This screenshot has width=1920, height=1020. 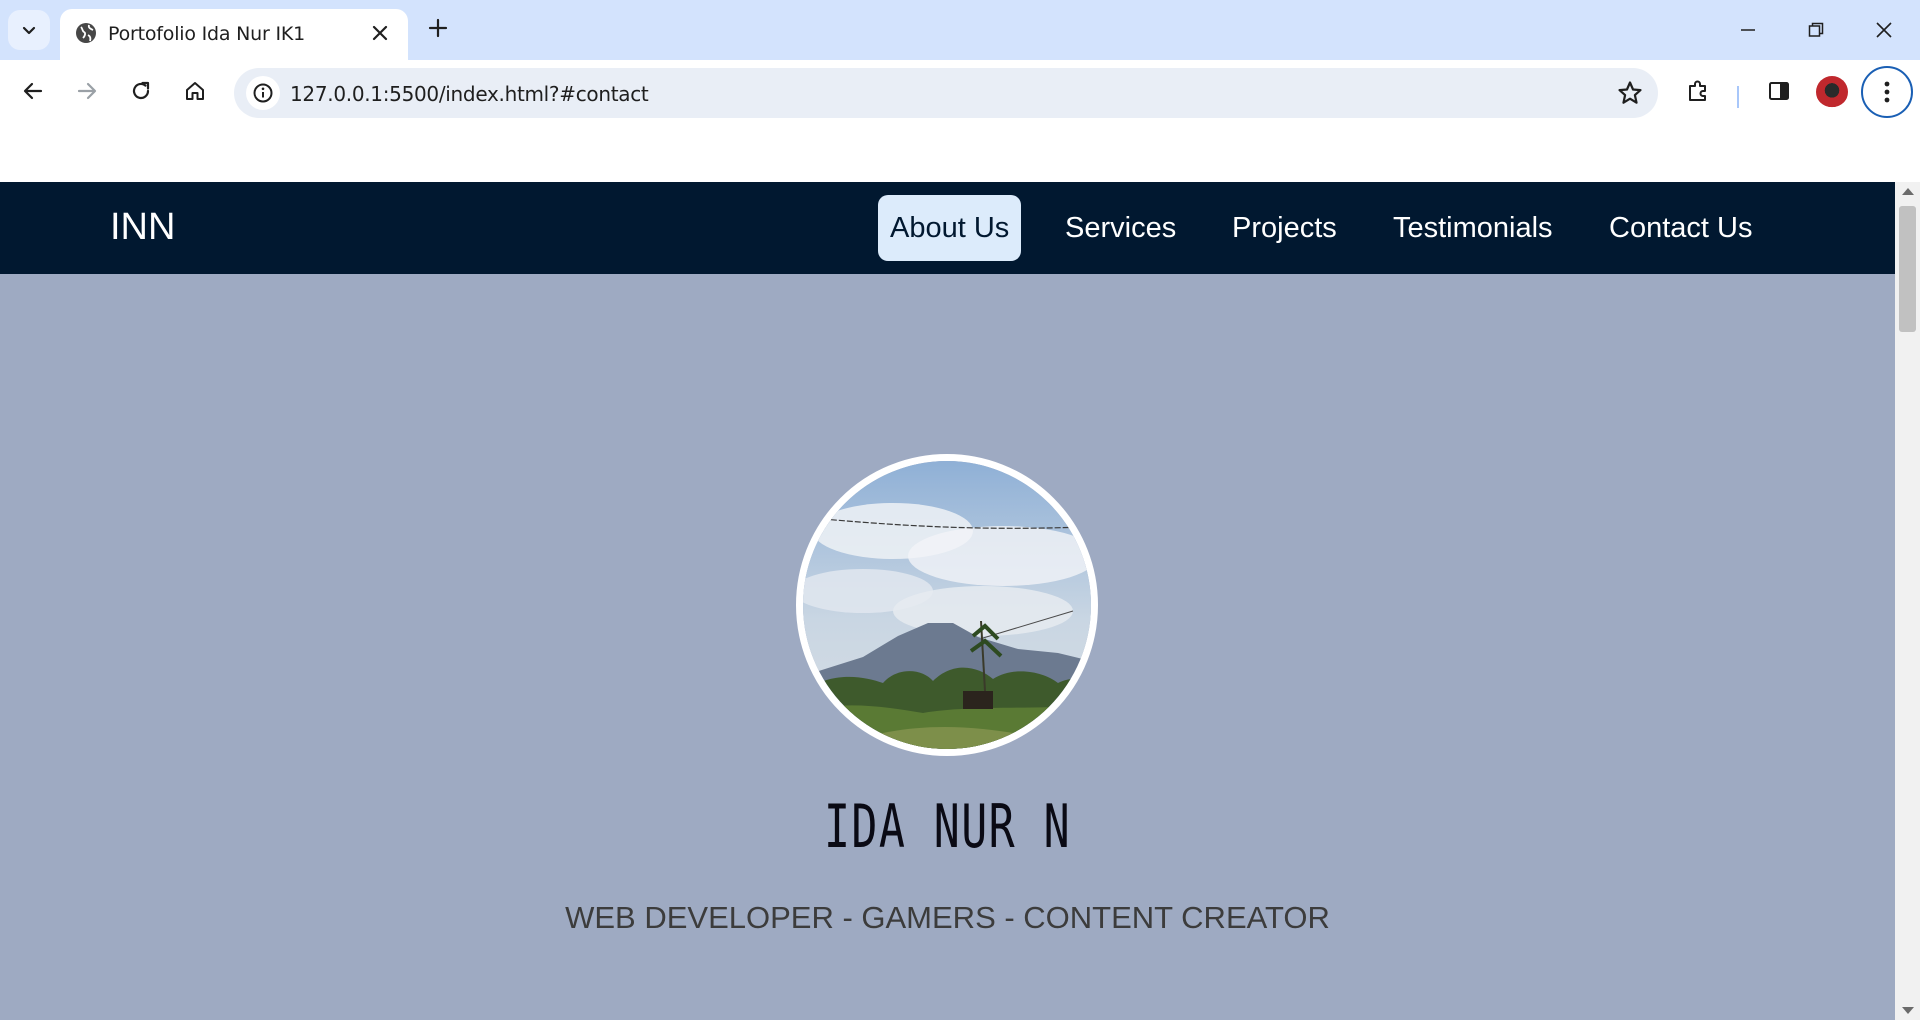 I want to click on mountain-landscape-image, so click(x=947, y=605).